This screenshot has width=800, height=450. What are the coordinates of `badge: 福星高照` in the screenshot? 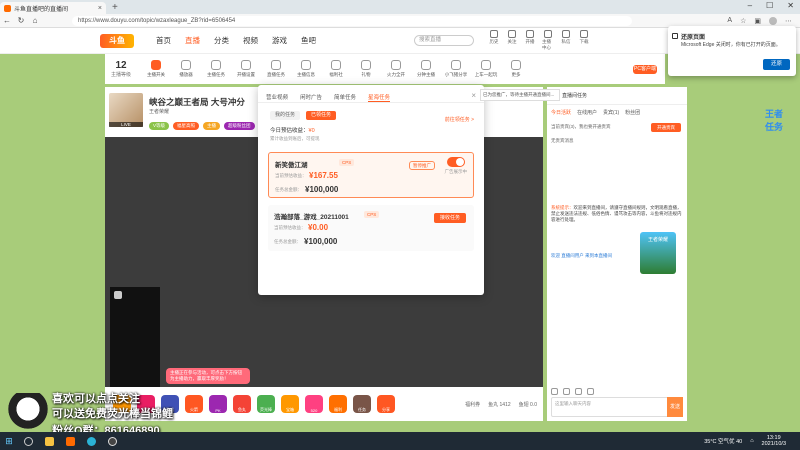 It's located at (186, 126).